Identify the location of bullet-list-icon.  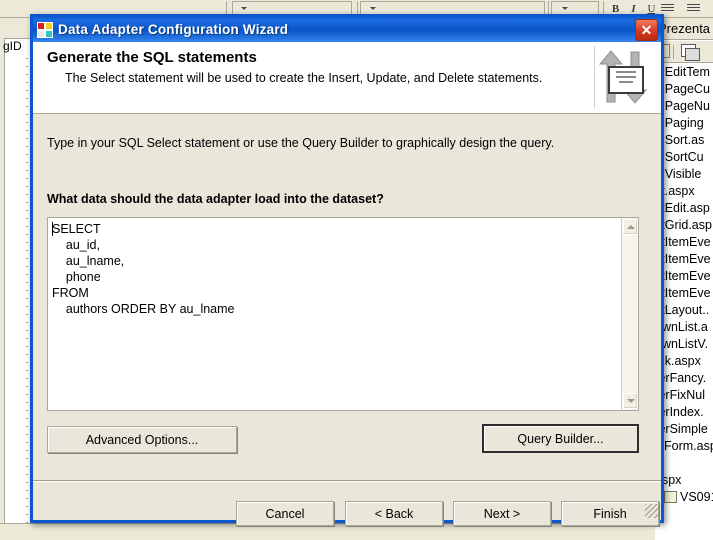
(667, 9).